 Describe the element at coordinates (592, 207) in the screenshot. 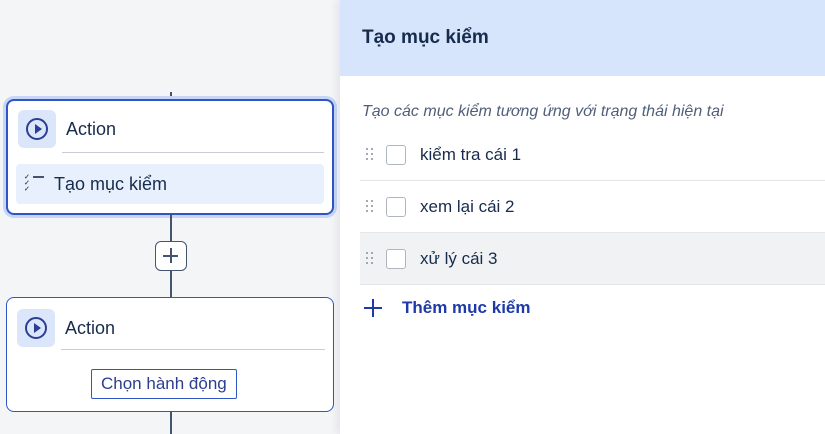

I see `checklist-item: xem lại cái 2` at that location.